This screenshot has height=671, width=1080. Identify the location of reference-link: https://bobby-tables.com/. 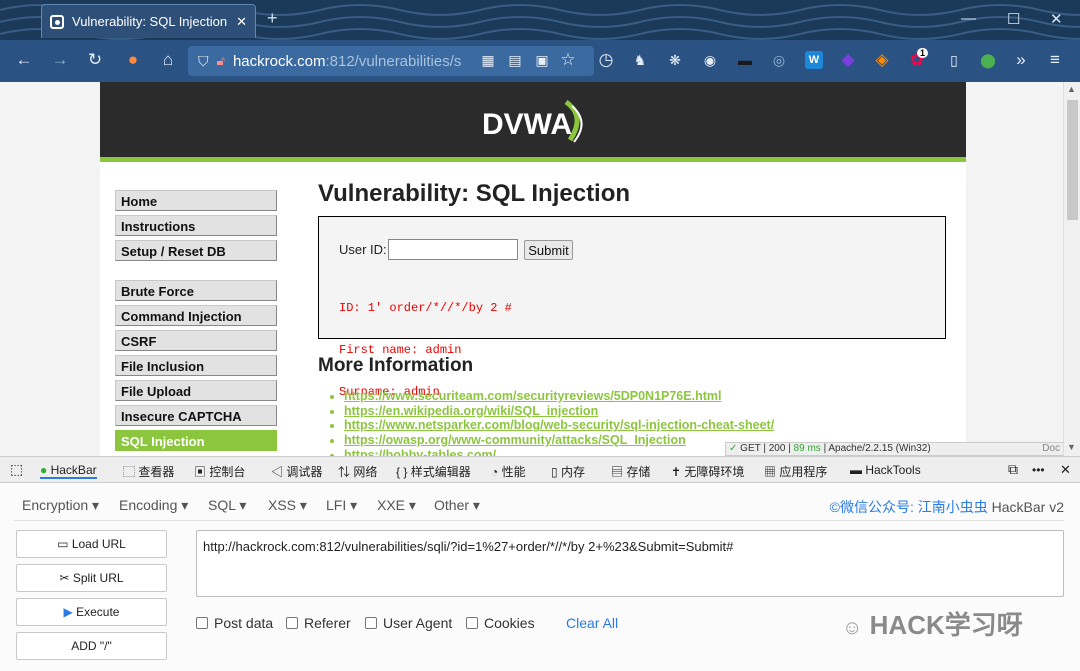
(420, 452).